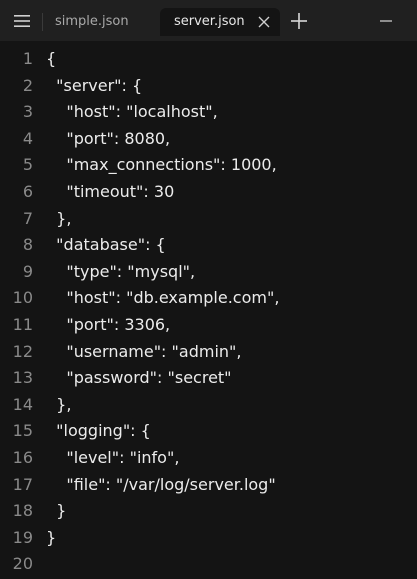 The width and height of the screenshot is (417, 579). What do you see at coordinates (22, 378) in the screenshot?
I see `line-number: 13` at bounding box center [22, 378].